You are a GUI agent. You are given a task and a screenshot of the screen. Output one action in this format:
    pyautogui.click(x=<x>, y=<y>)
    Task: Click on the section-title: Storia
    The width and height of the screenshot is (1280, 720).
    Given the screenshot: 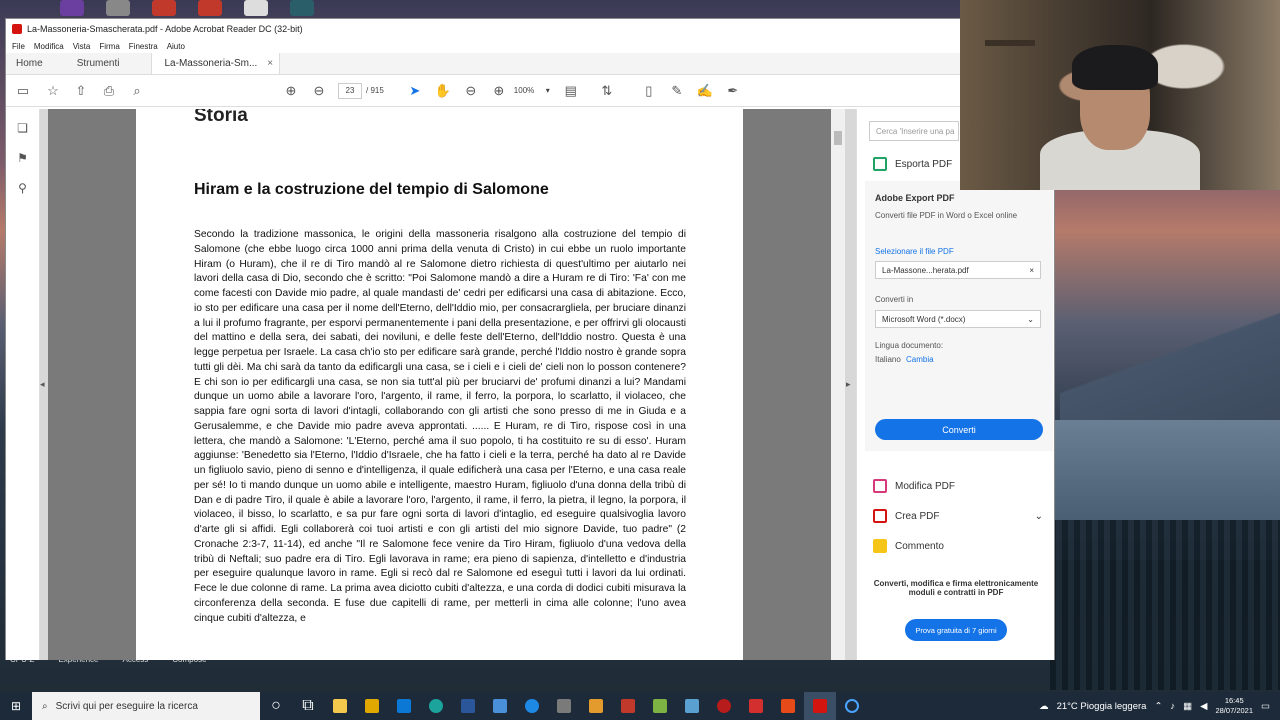 What is the action you would take?
    pyautogui.click(x=221, y=117)
    